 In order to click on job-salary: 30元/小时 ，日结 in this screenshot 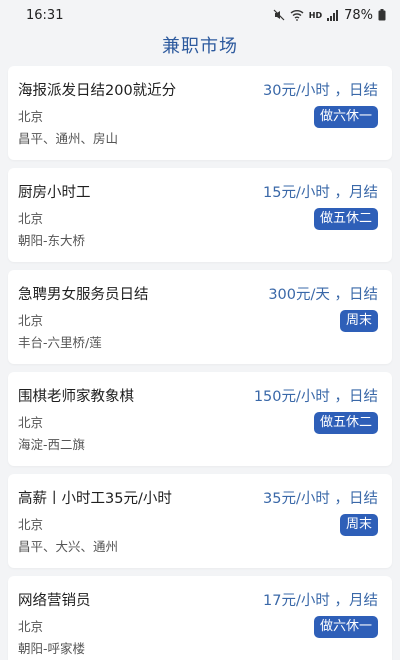, I will do `click(320, 90)`.